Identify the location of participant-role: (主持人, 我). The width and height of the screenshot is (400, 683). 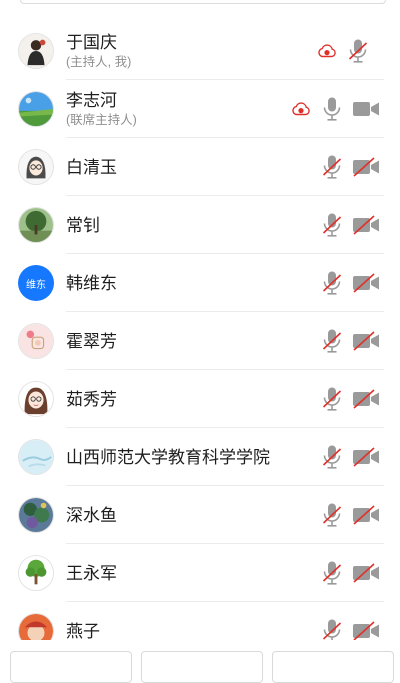
(99, 62).